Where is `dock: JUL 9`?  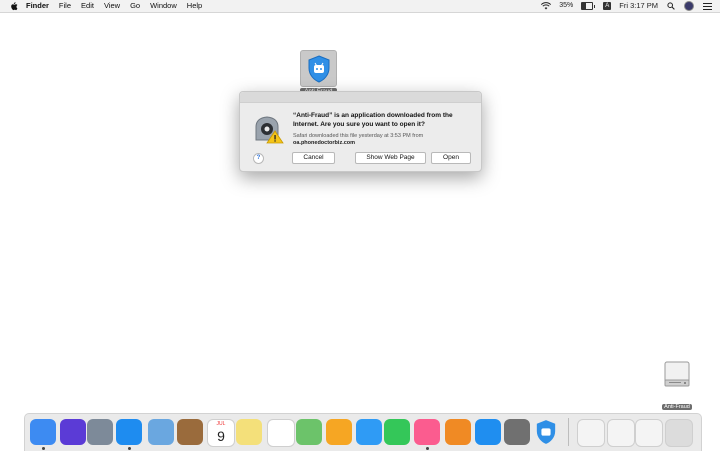 dock: JUL 9 is located at coordinates (363, 432).